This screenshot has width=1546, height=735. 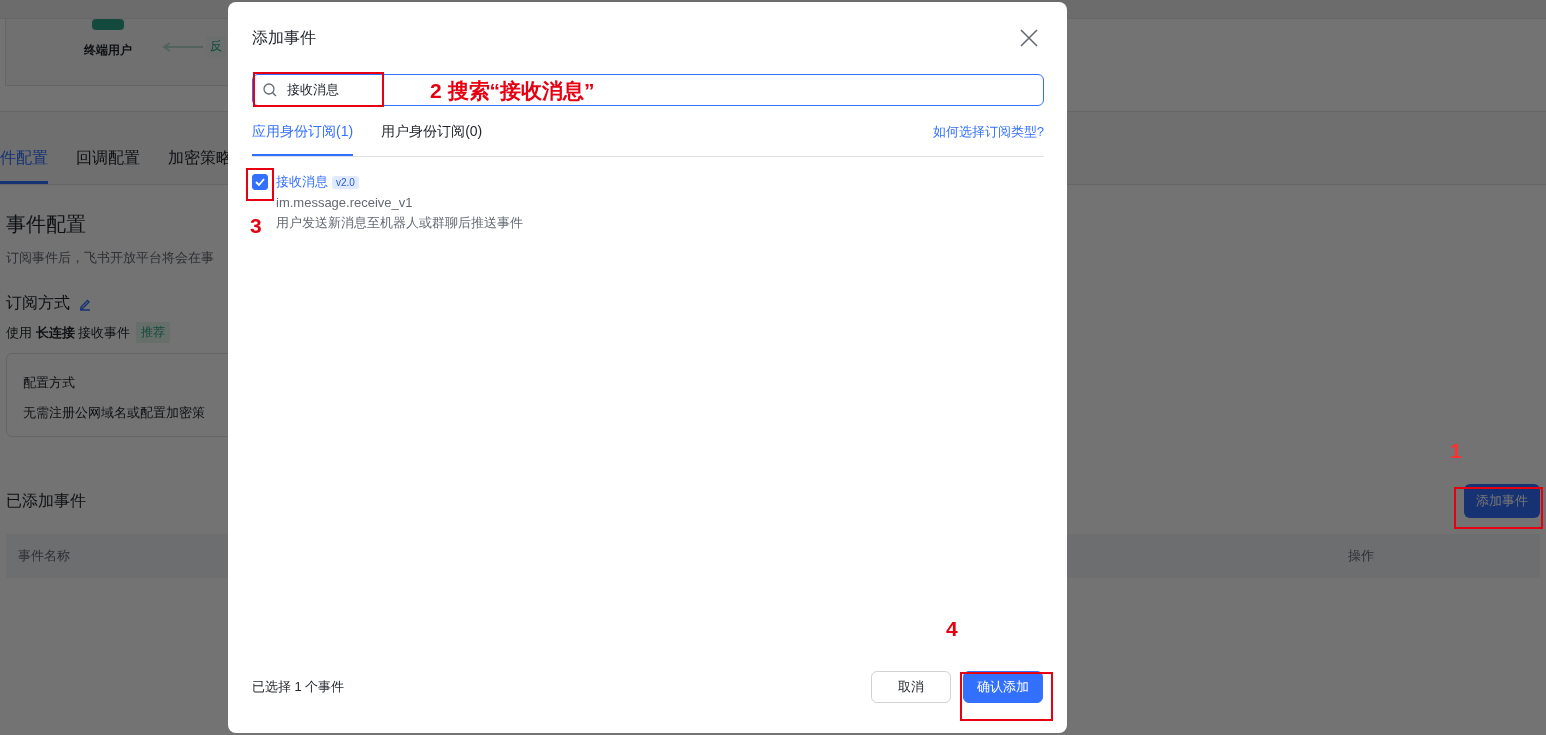 I want to click on highlight-box, so click(x=260, y=184).